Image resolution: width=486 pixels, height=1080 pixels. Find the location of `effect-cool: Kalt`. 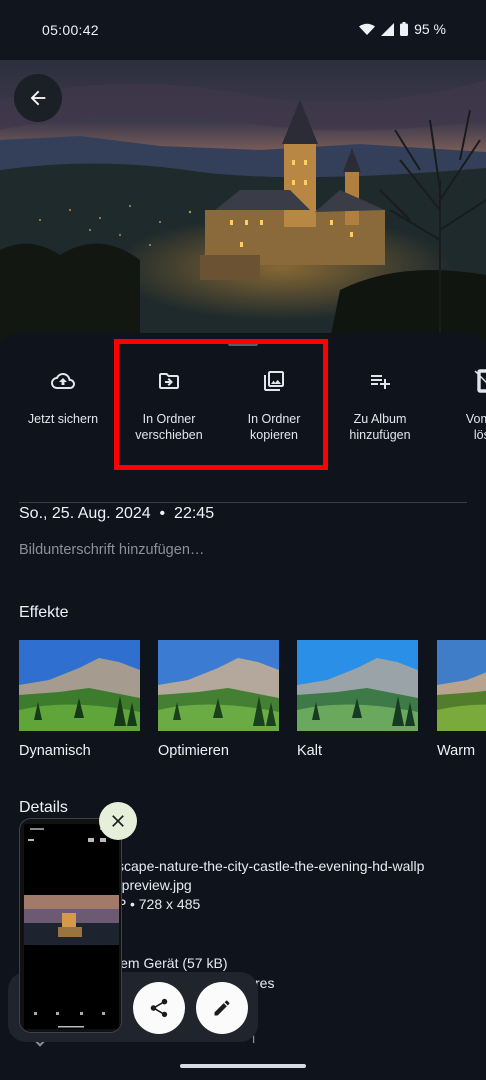

effect-cool: Kalt is located at coordinates (357, 699).